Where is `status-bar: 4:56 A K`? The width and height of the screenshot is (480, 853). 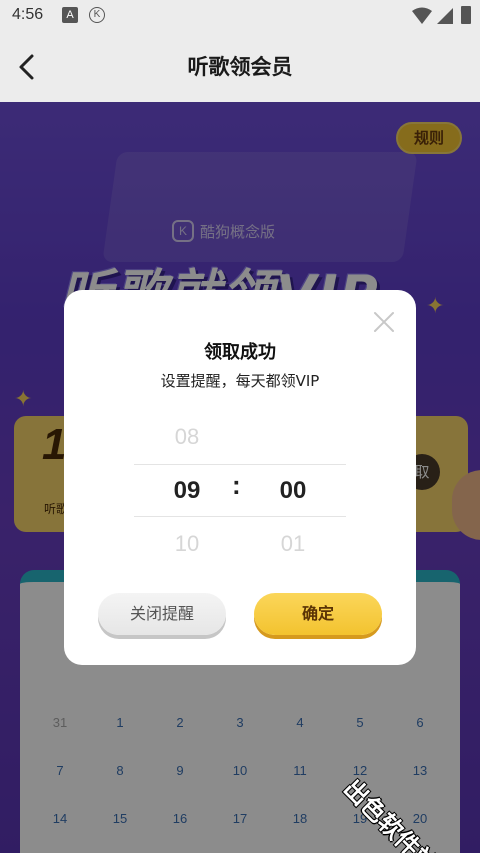 status-bar: 4:56 A K is located at coordinates (240, 16).